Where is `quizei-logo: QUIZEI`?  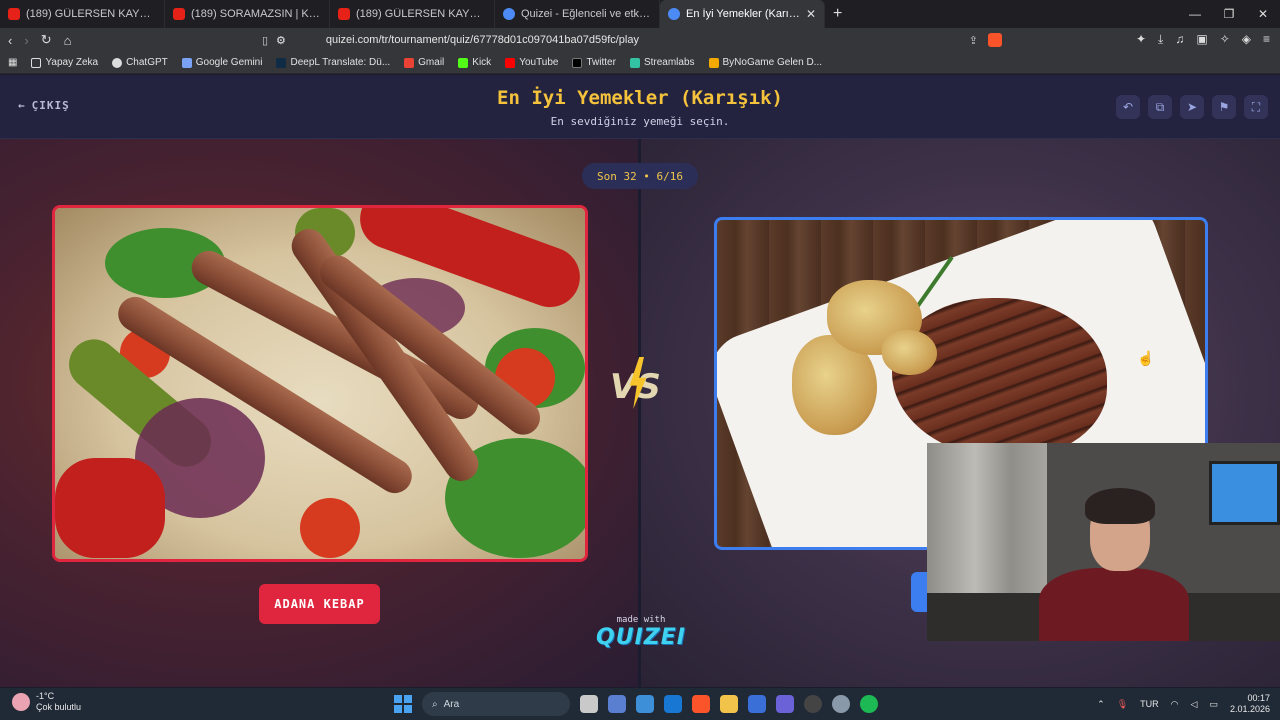
quizei-logo: QUIZEI is located at coordinates (641, 637).